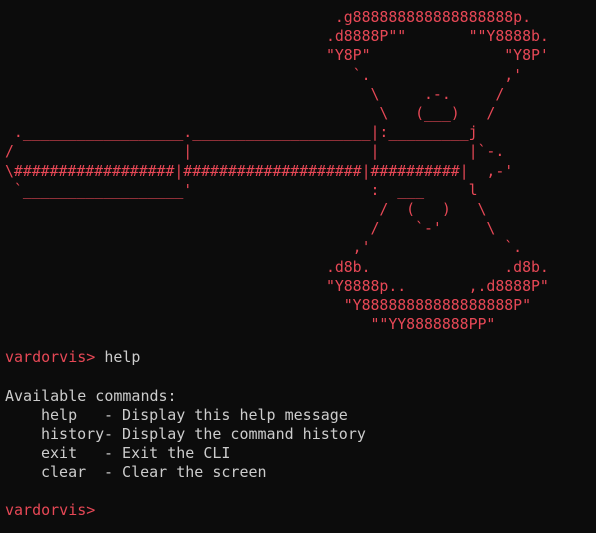 The image size is (596, 533). I want to click on help-row-help: help - Display this help message, so click(194, 415).